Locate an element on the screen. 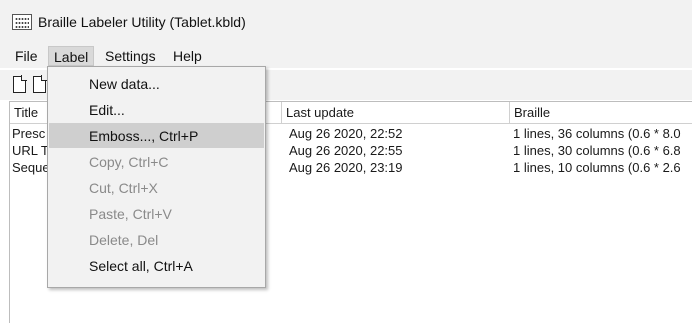 The image size is (692, 323). row-braille: 1 lines, 10 columns (0.6 * 2.6 is located at coordinates (597, 167).